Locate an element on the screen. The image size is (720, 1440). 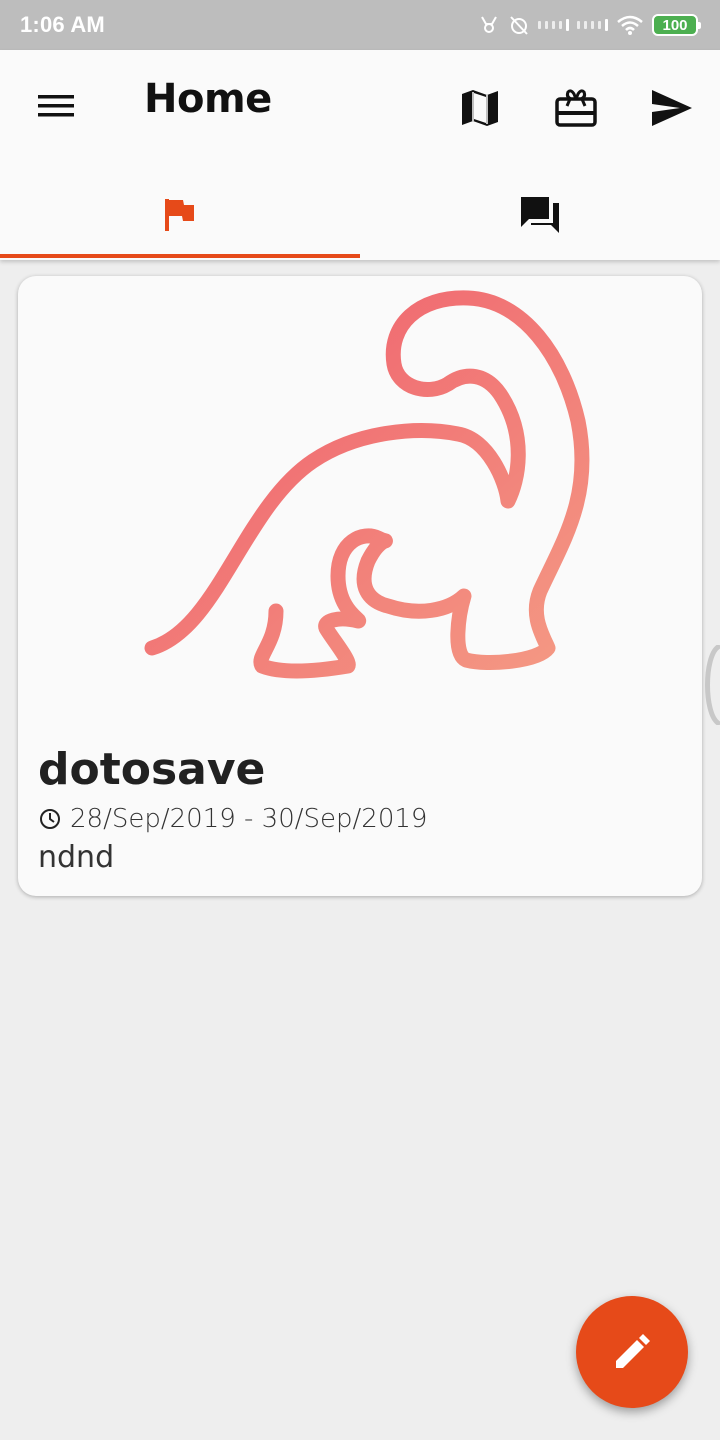
card-dates-text: 28/Sep/2019 - 30/Sep/2019 is located at coordinates (249, 819).